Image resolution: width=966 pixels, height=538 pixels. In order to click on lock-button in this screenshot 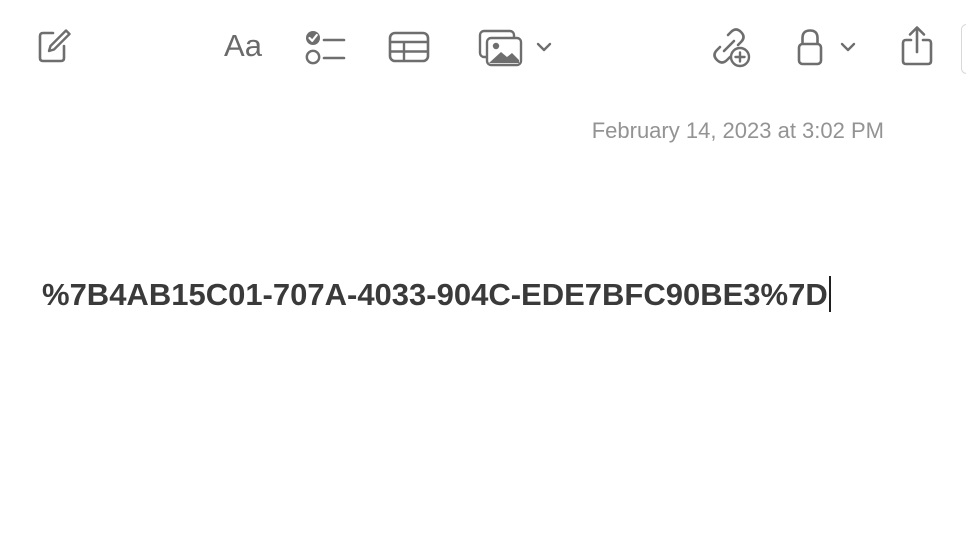, I will do `click(810, 47)`.